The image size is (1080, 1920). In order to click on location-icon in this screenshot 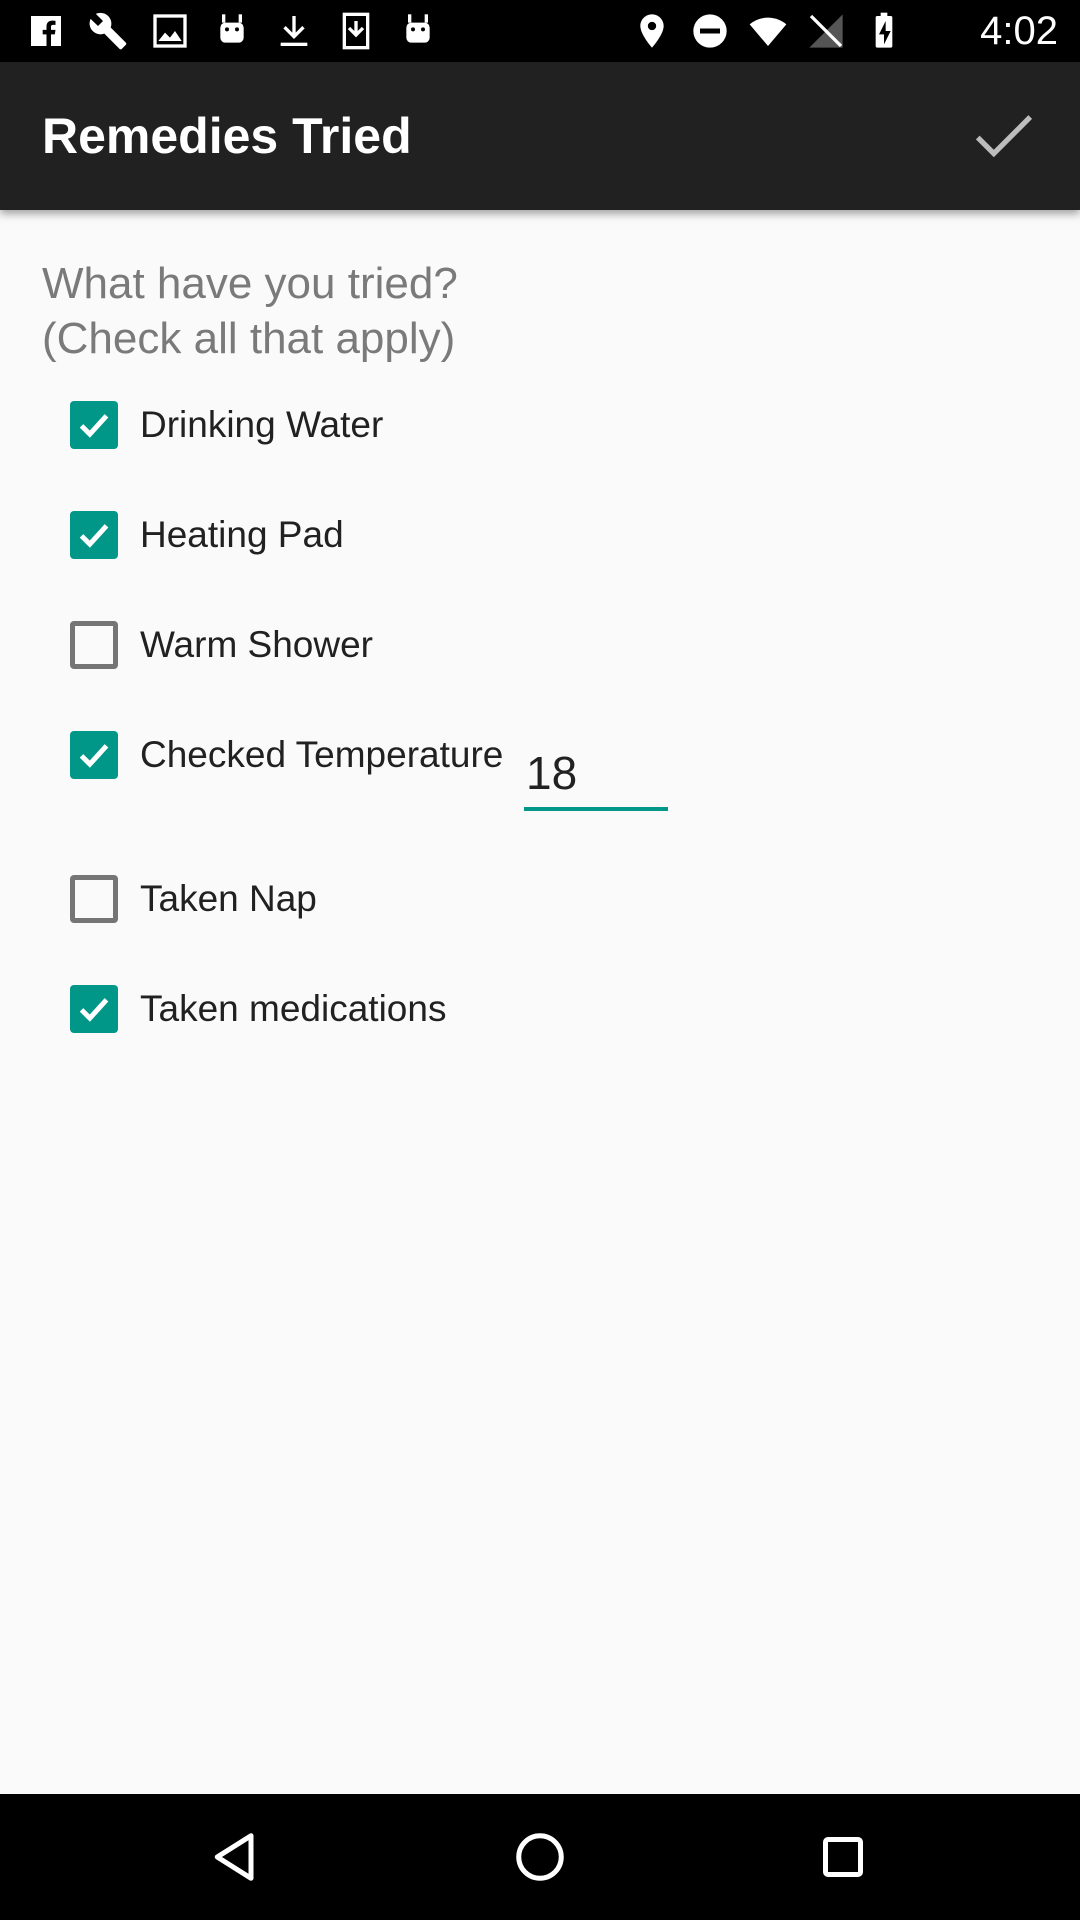, I will do `click(652, 31)`.